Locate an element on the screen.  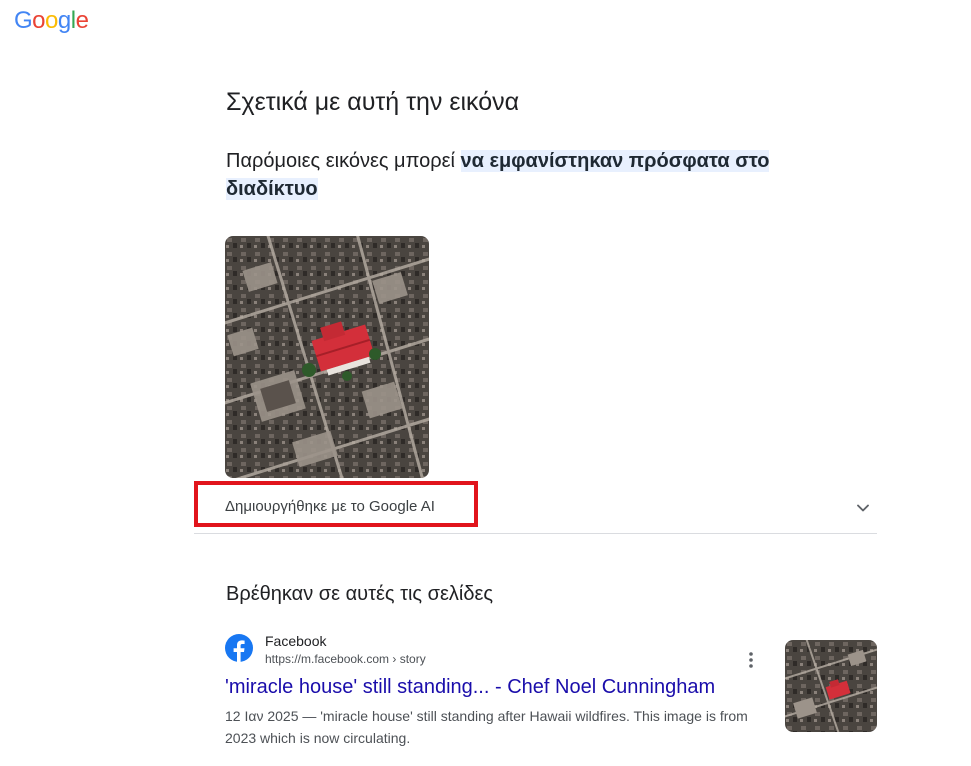
ai-generated-label: Δημιουργήθηκε με το Google AI is located at coordinates (330, 506).